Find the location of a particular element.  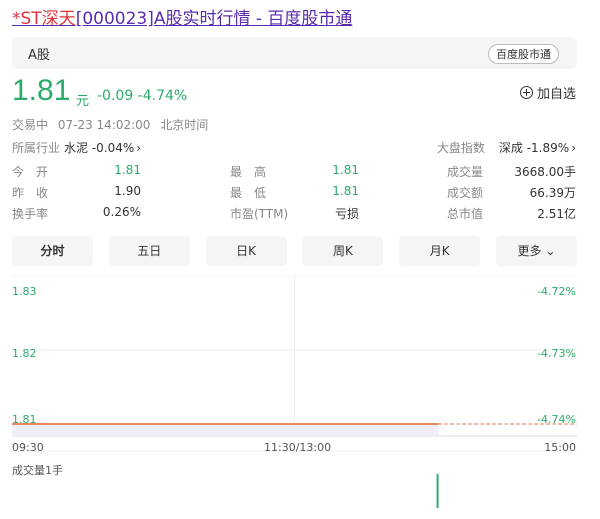

stat-label: 总市值 is located at coordinates (465, 214).